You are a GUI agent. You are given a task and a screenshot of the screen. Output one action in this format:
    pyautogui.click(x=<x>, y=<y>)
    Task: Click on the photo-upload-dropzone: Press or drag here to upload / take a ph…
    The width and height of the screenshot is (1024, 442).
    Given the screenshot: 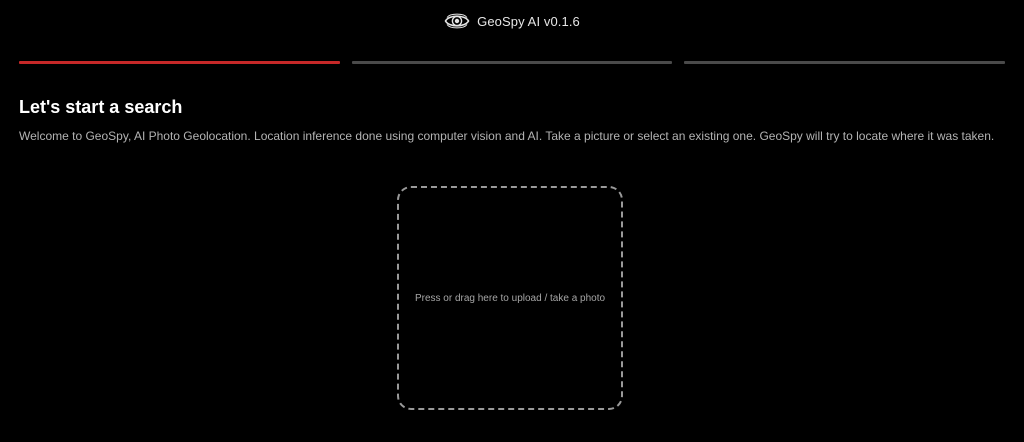 What is the action you would take?
    pyautogui.click(x=510, y=298)
    